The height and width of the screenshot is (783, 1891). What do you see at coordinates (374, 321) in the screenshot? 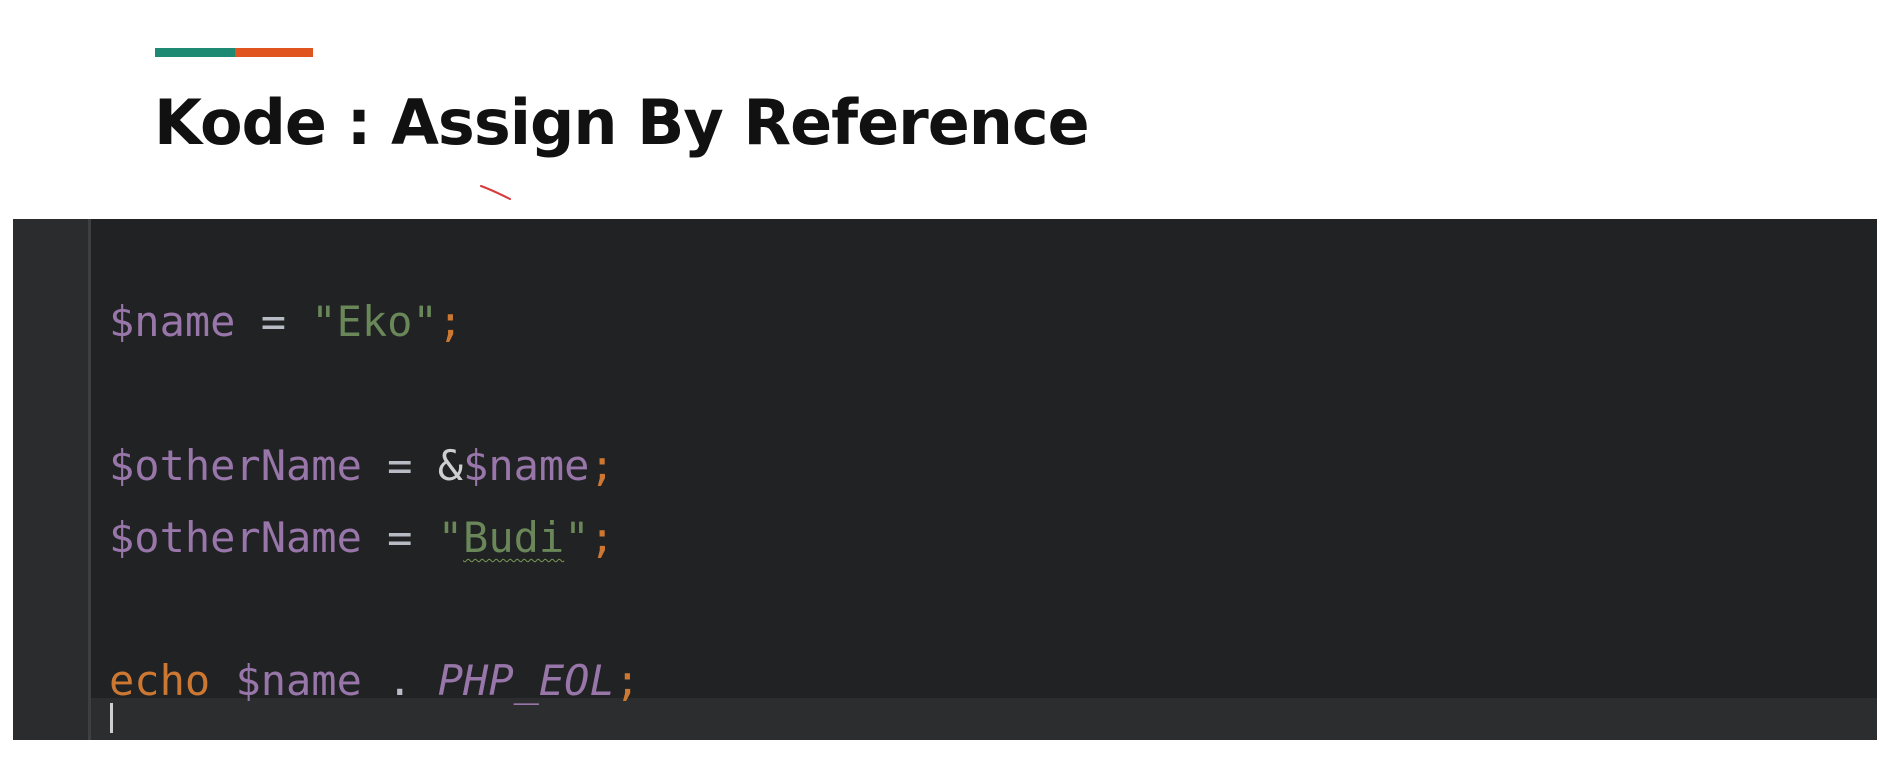
I see `code-token-str: "Eko"` at bounding box center [374, 321].